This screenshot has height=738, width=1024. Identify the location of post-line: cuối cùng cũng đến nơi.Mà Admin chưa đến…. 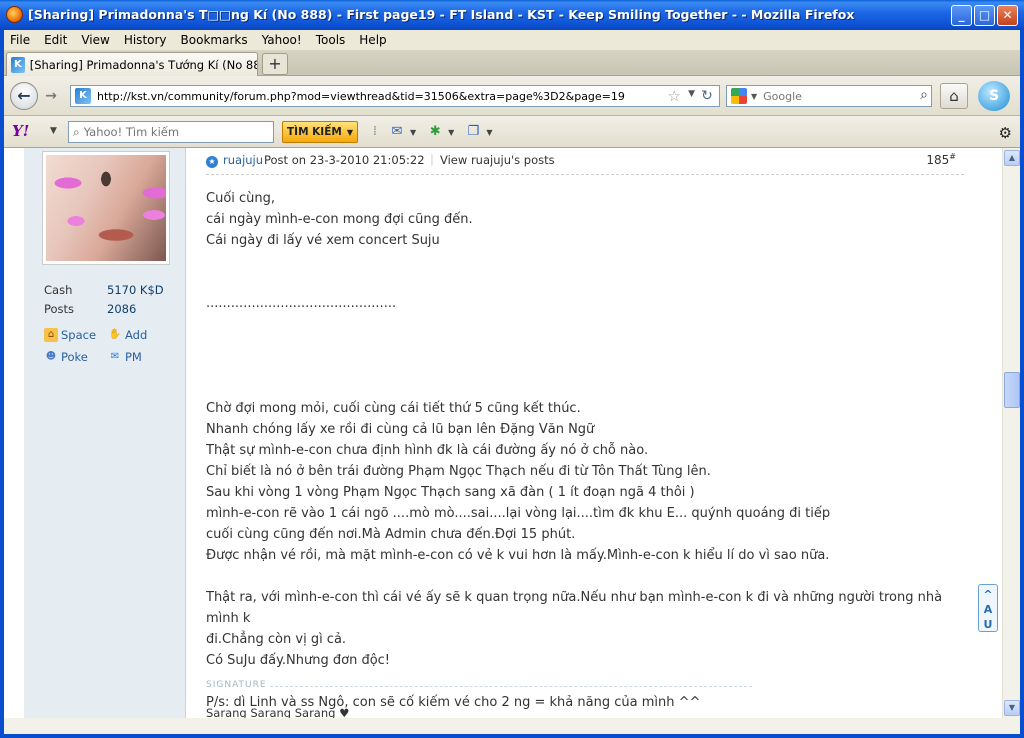
(391, 534).